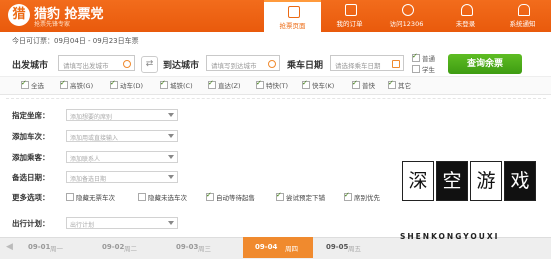 The width and height of the screenshot is (551, 259). Describe the element at coordinates (44, 247) in the screenshot. I see `date-tab: 09-01 周一` at that location.